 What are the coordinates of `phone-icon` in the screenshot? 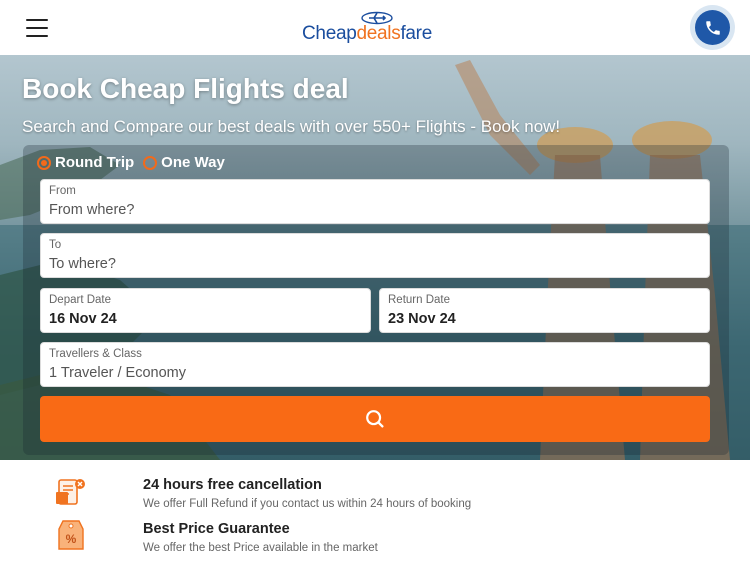 It's located at (712, 27).